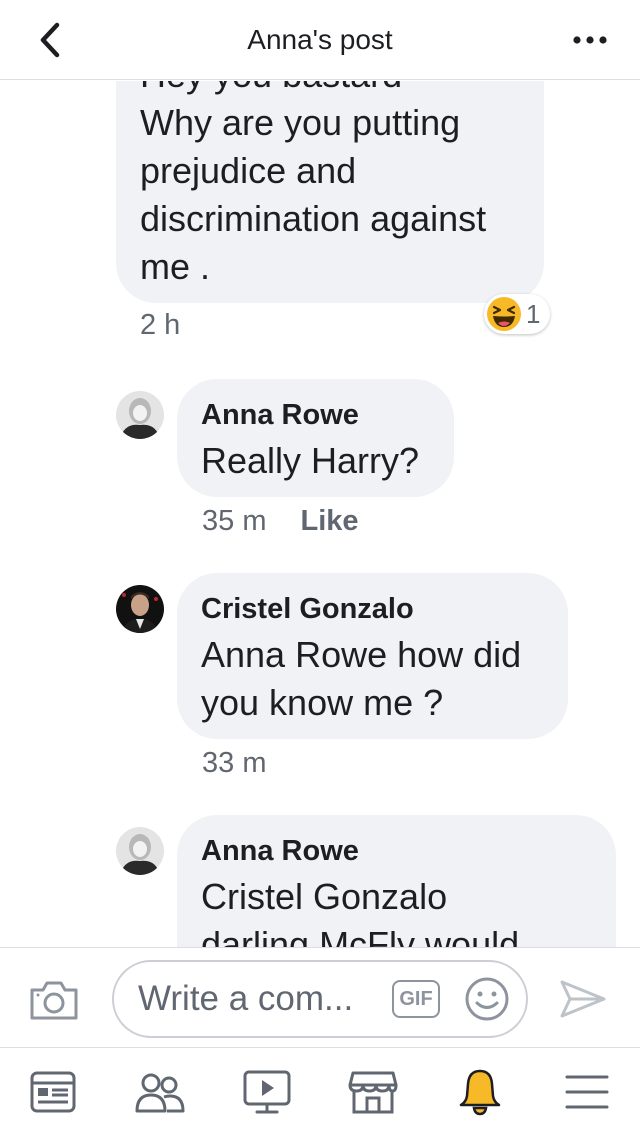 This screenshot has height=1136, width=640. I want to click on tab-notifications, so click(480, 1092).